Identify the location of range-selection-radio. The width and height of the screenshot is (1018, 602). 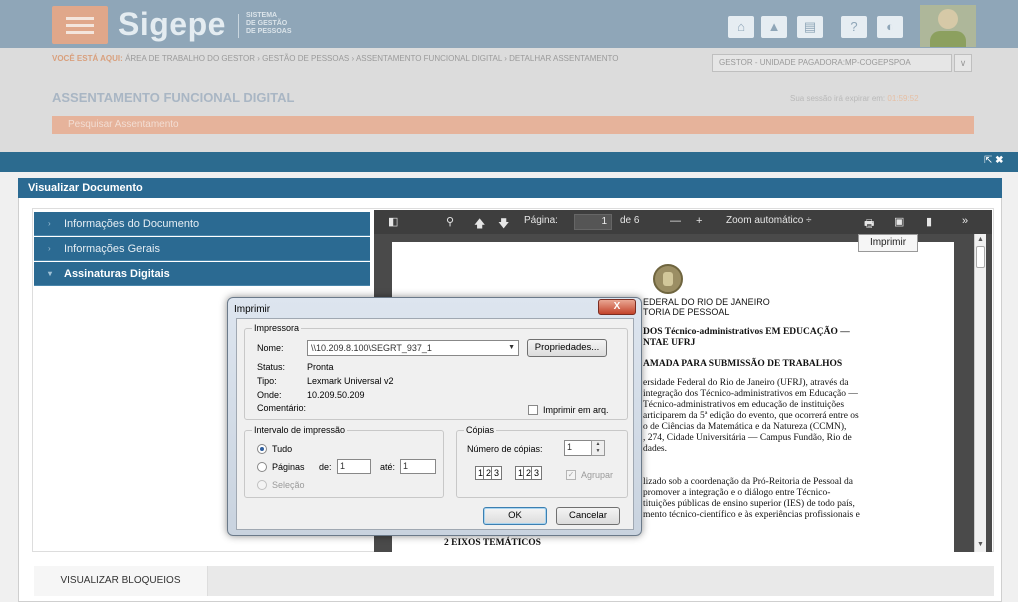
(262, 485).